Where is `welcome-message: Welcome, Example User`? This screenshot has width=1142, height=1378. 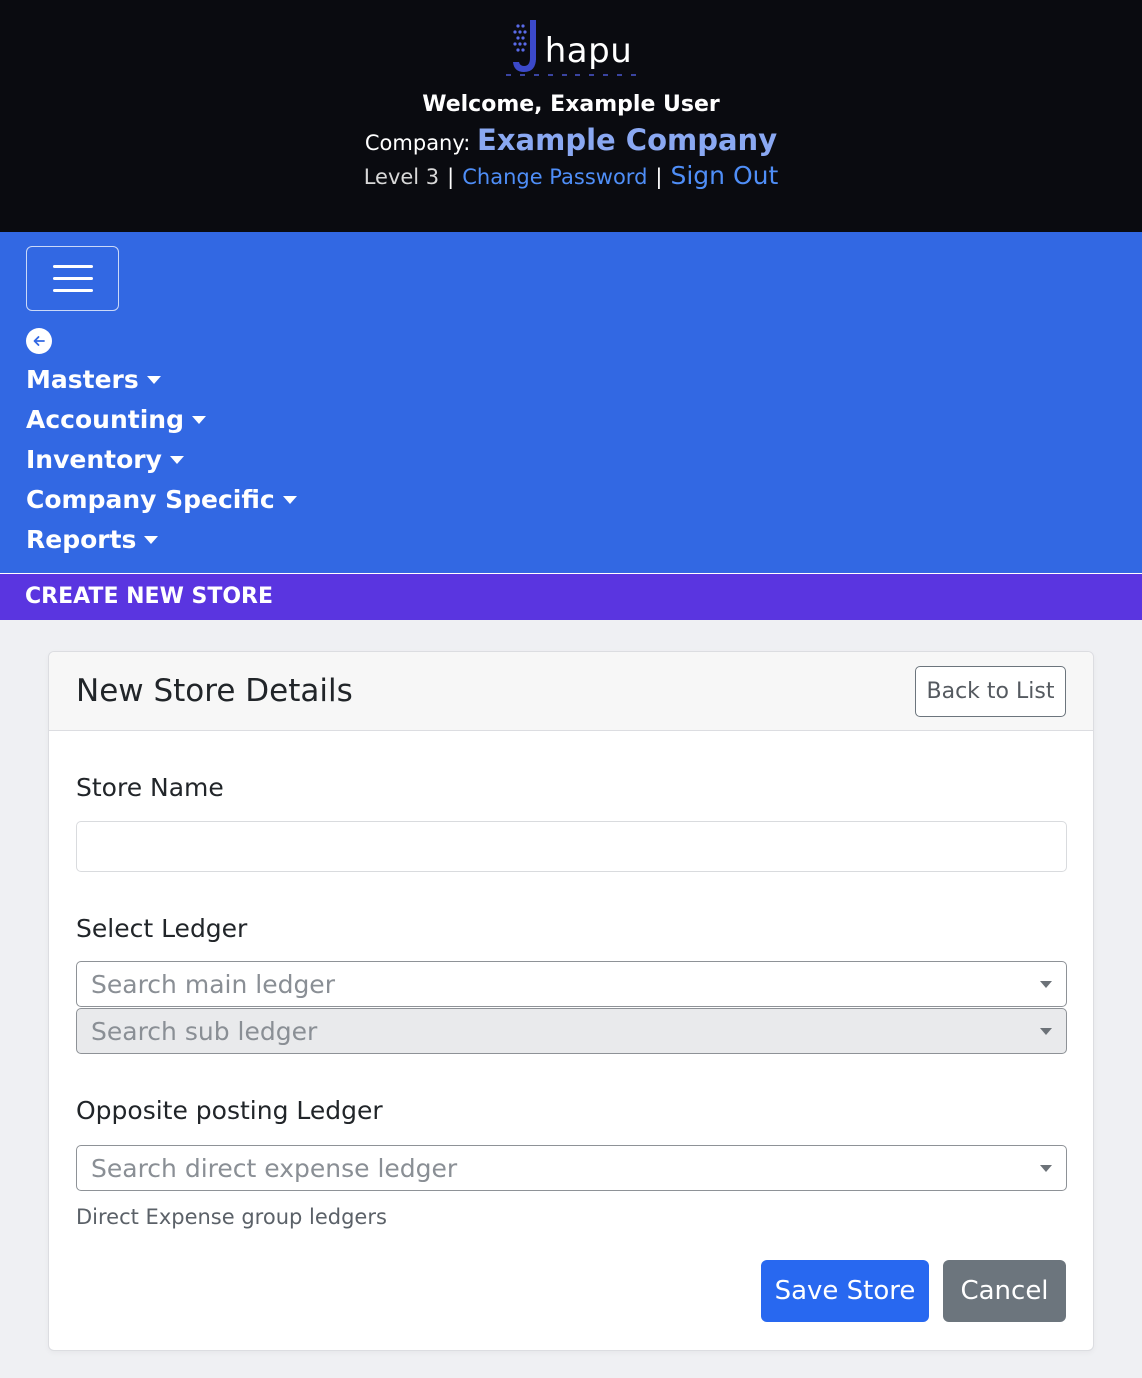 welcome-message: Welcome, Example User is located at coordinates (571, 104).